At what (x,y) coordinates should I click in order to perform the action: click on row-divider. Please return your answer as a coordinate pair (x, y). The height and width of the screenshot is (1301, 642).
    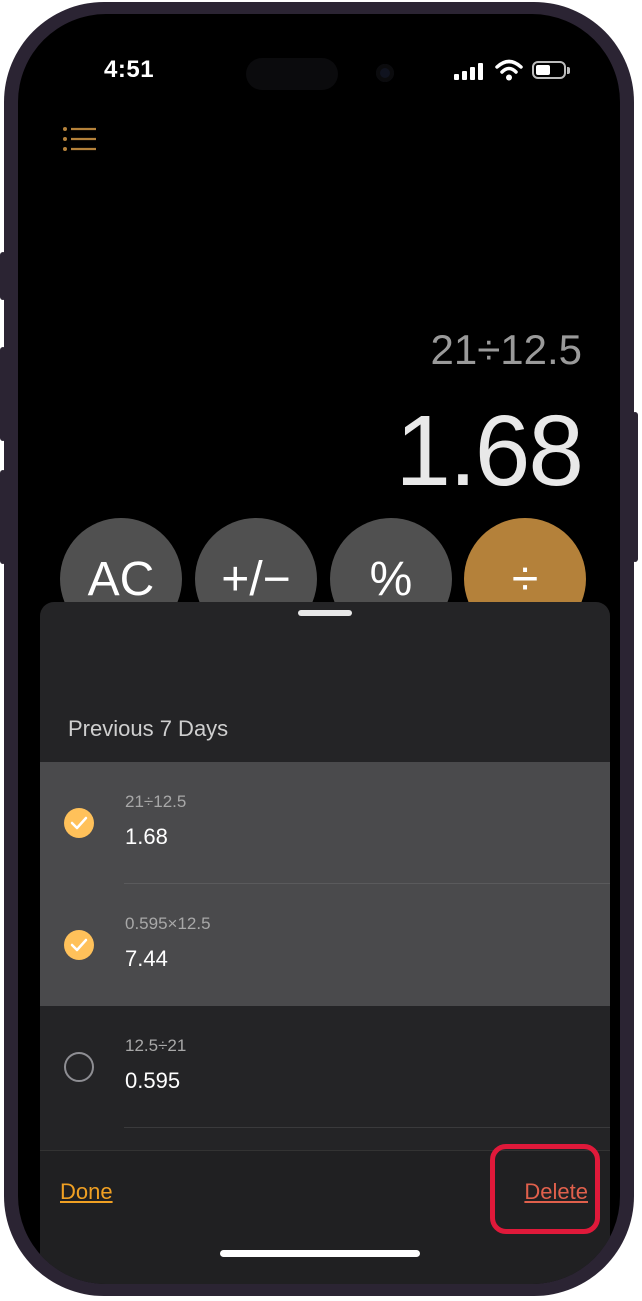
    Looking at the image, I should click on (367, 1127).